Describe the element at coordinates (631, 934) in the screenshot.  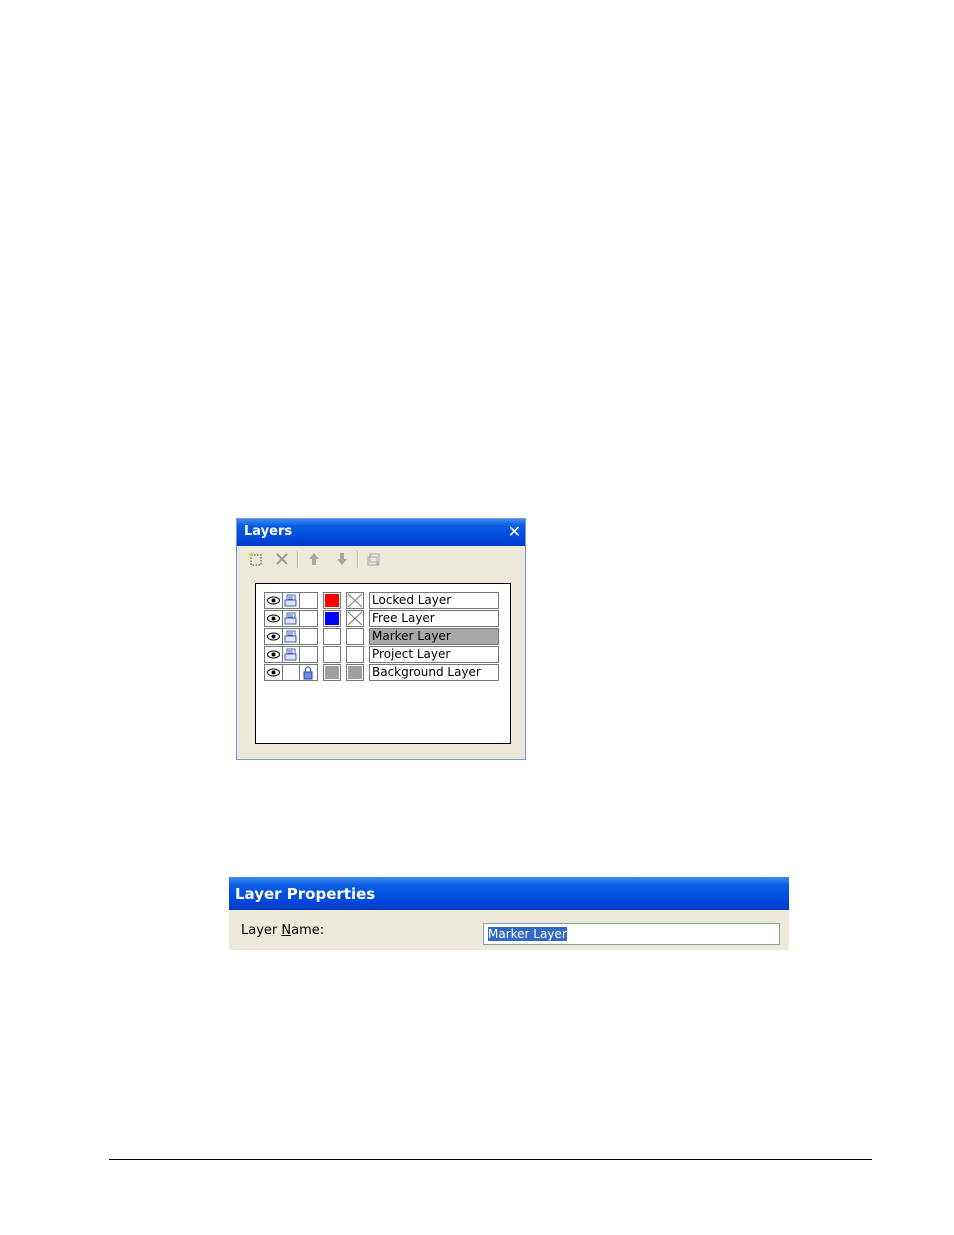
I see `layer-name-input: Marker Layer` at that location.